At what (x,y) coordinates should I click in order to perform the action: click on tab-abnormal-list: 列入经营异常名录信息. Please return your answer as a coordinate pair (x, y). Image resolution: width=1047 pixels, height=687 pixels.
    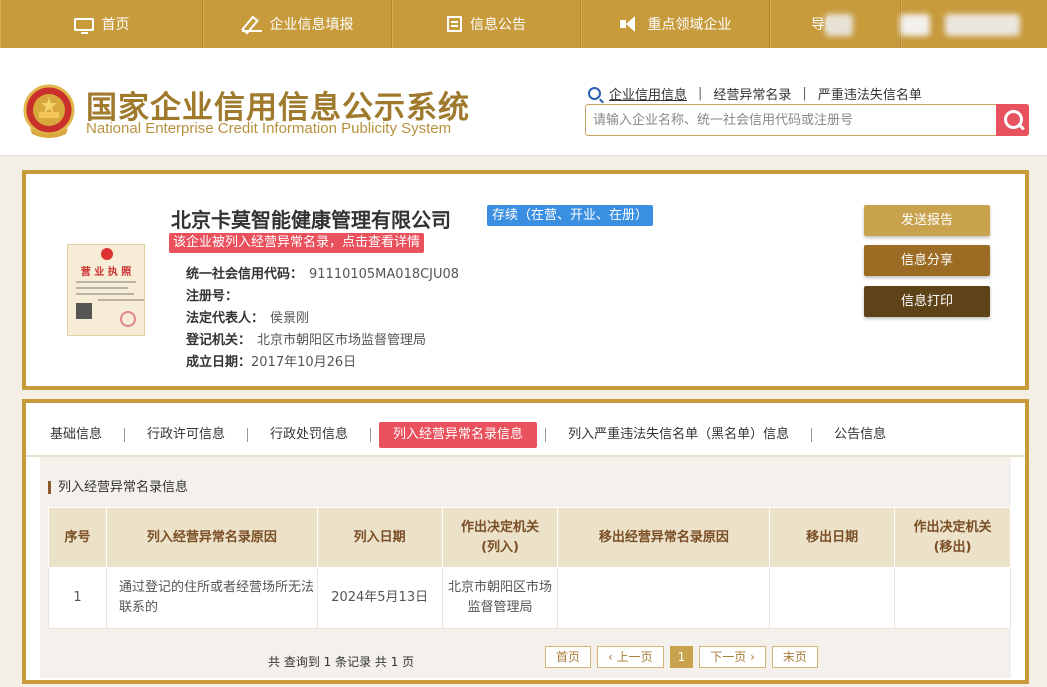
    Looking at the image, I should click on (458, 435).